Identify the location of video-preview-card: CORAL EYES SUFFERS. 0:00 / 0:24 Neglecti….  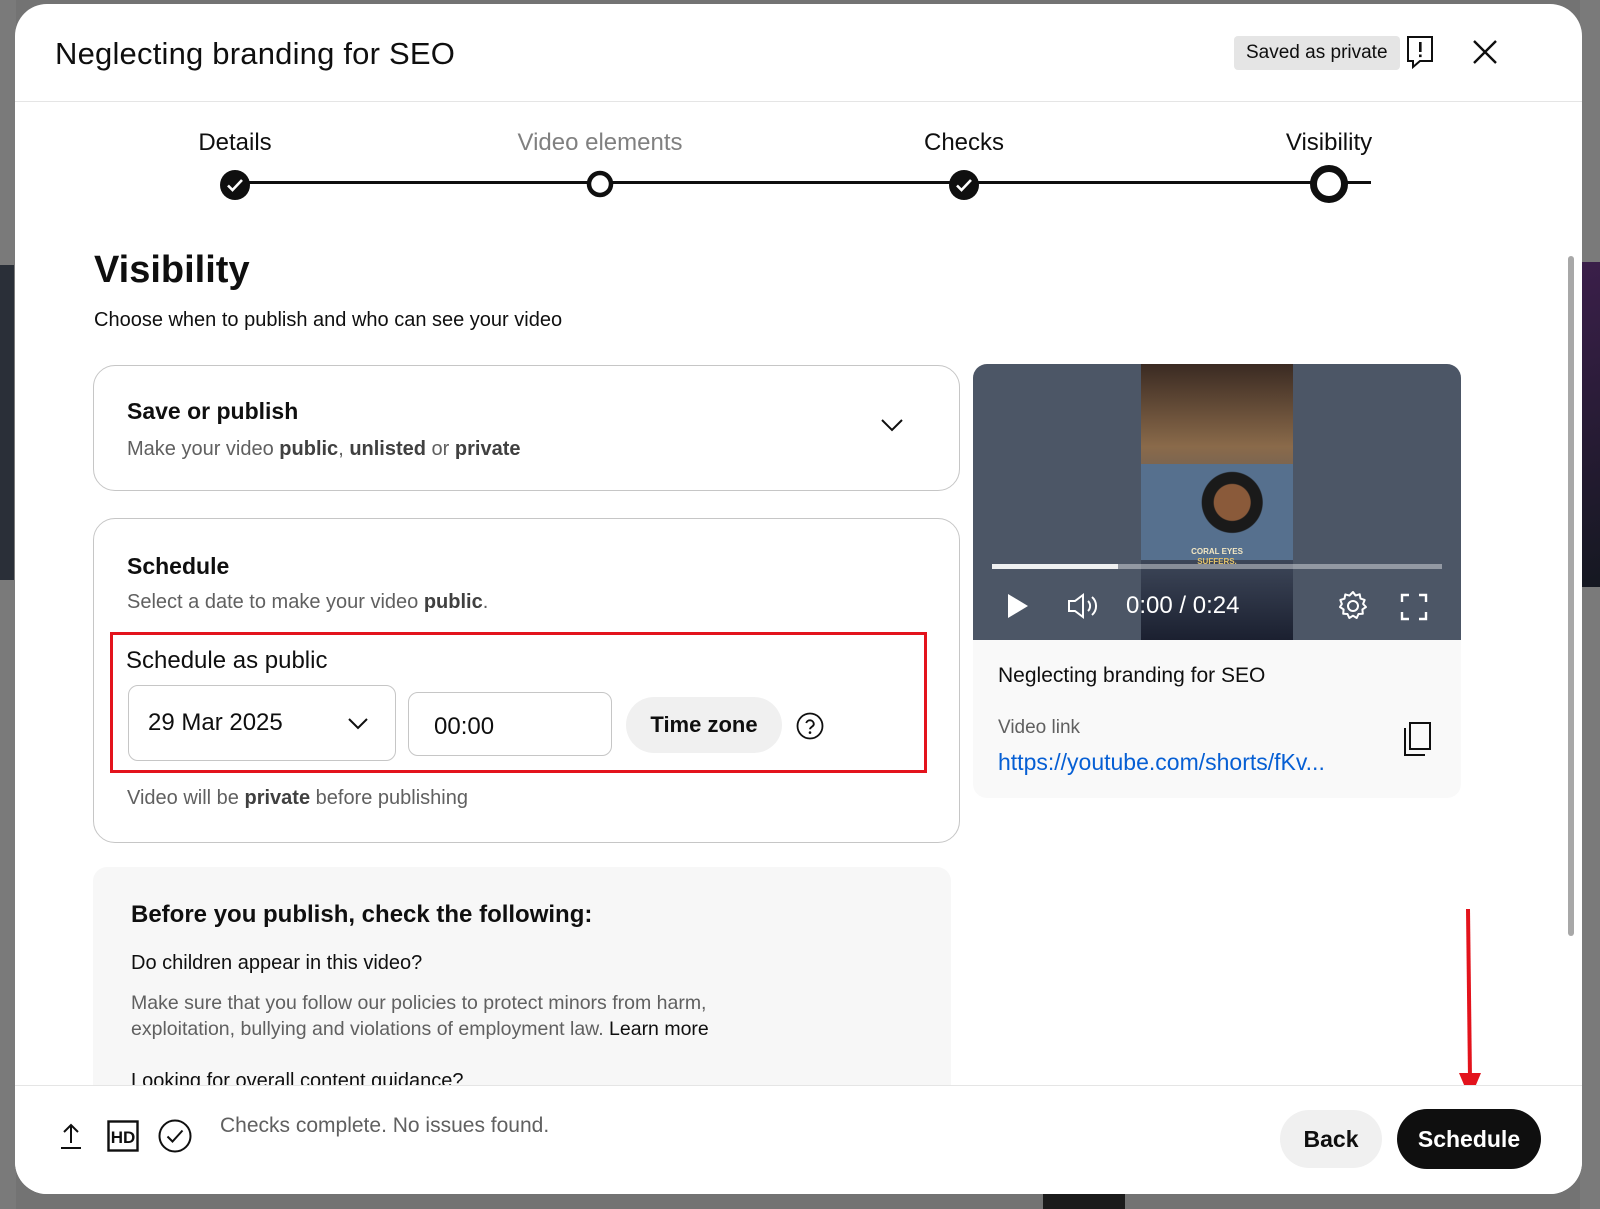
(1217, 581).